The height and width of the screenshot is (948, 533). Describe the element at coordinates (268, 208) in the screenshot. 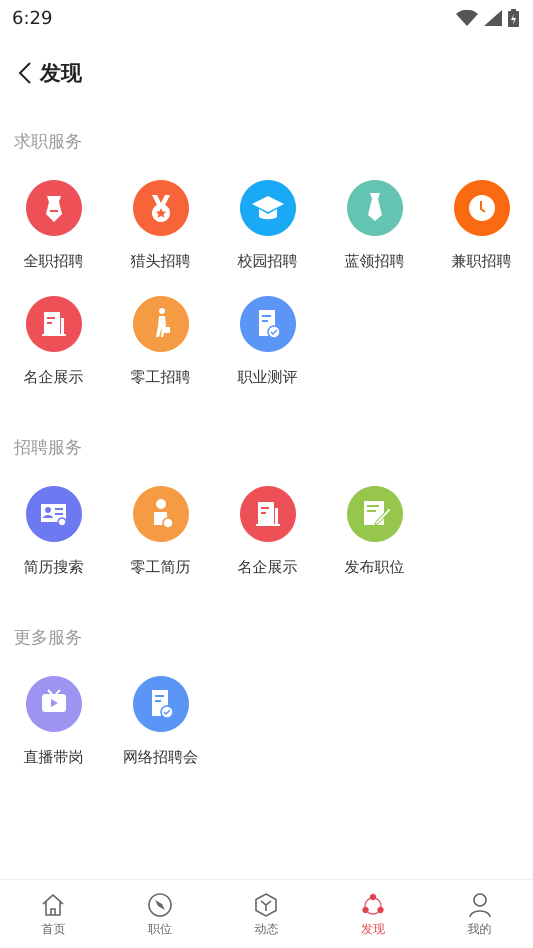

I see `graduation-cap-icon` at that location.